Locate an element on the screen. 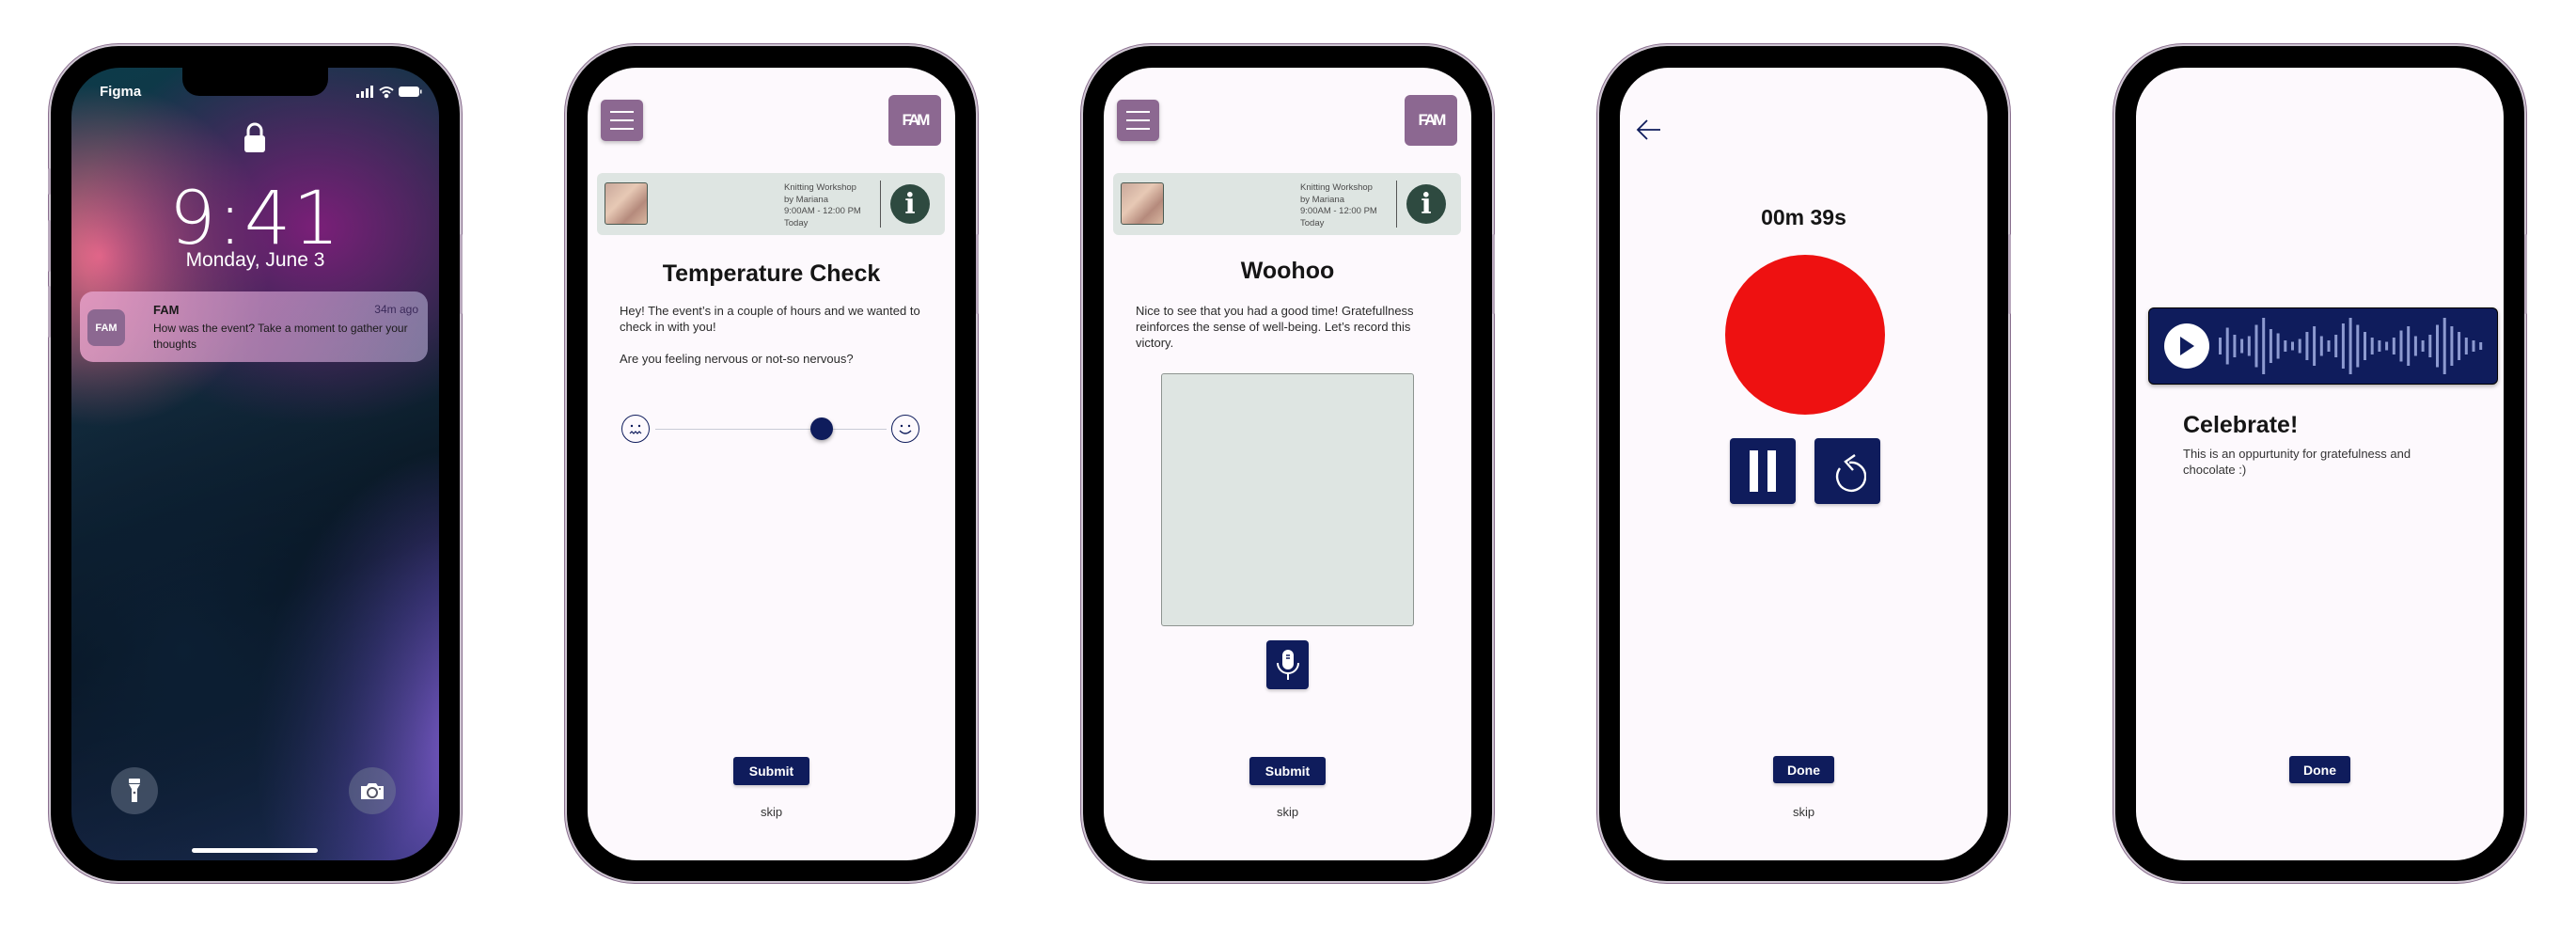 Image resolution: width=2576 pixels, height=929 pixels. app-icon-text: FAM is located at coordinates (107, 328).